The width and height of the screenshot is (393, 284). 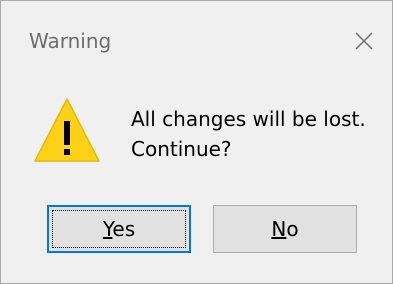 I want to click on yes-button: Yes, so click(x=119, y=229).